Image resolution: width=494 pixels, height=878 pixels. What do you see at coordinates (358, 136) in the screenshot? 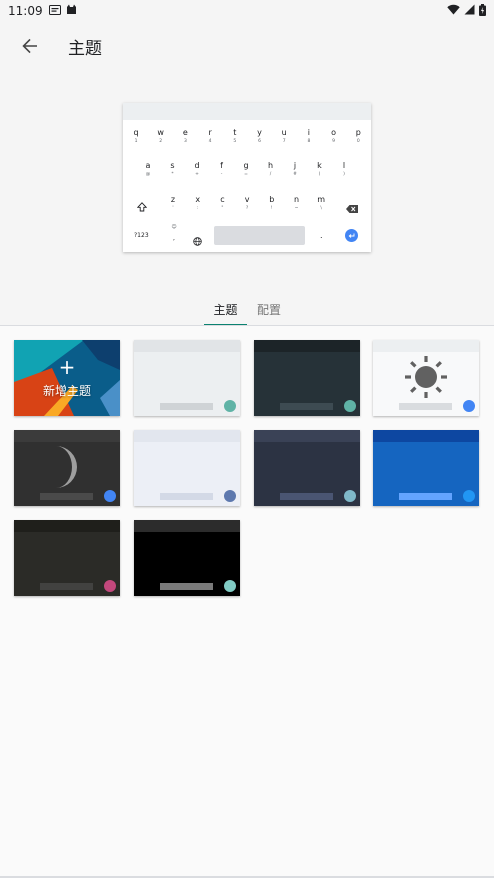
I see `kb-key-p: p0` at bounding box center [358, 136].